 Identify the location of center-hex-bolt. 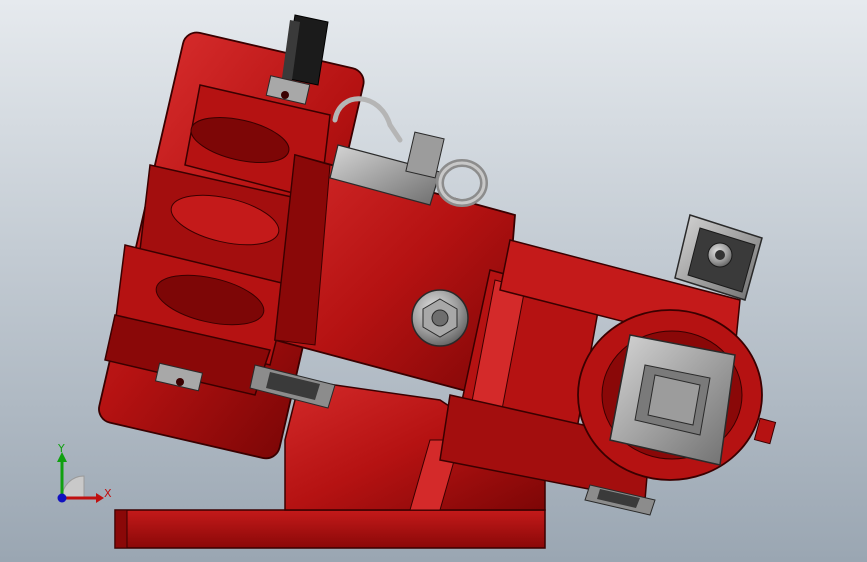
(440, 318).